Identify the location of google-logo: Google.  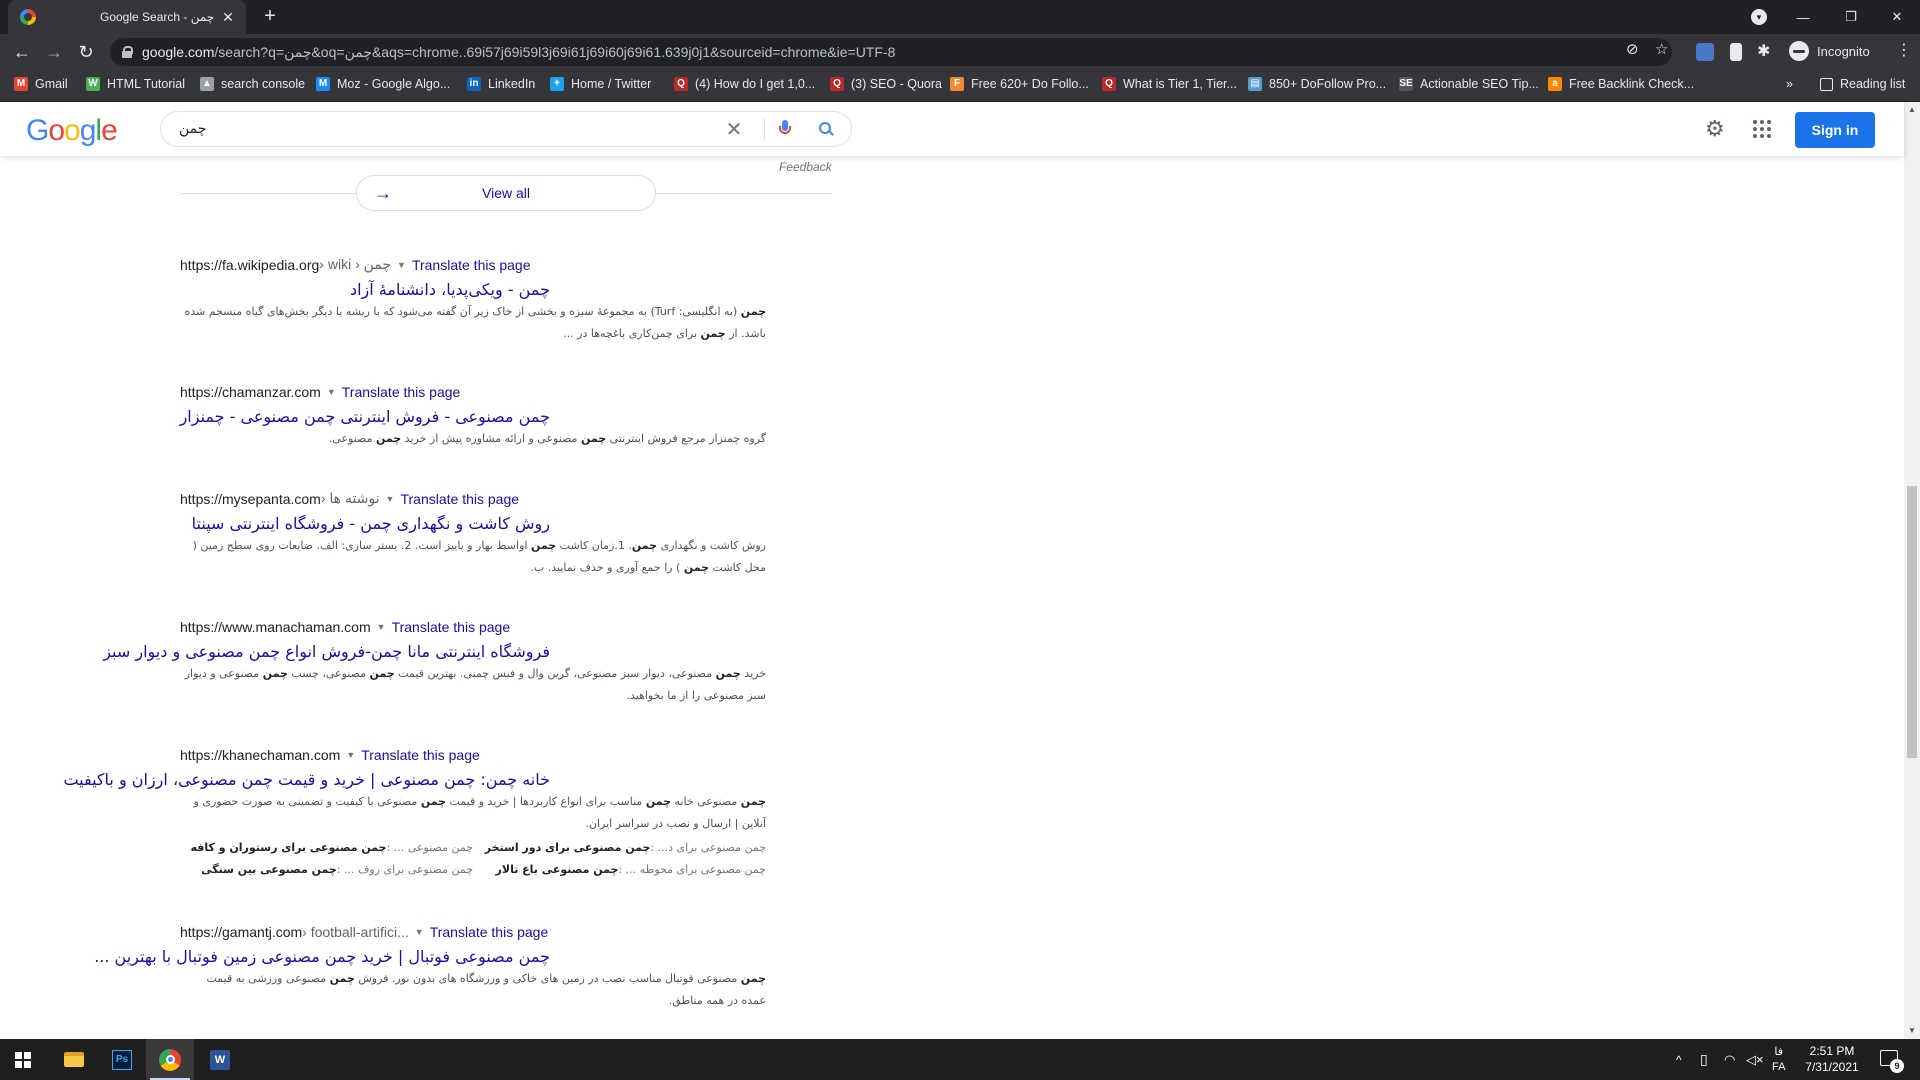
(72, 131).